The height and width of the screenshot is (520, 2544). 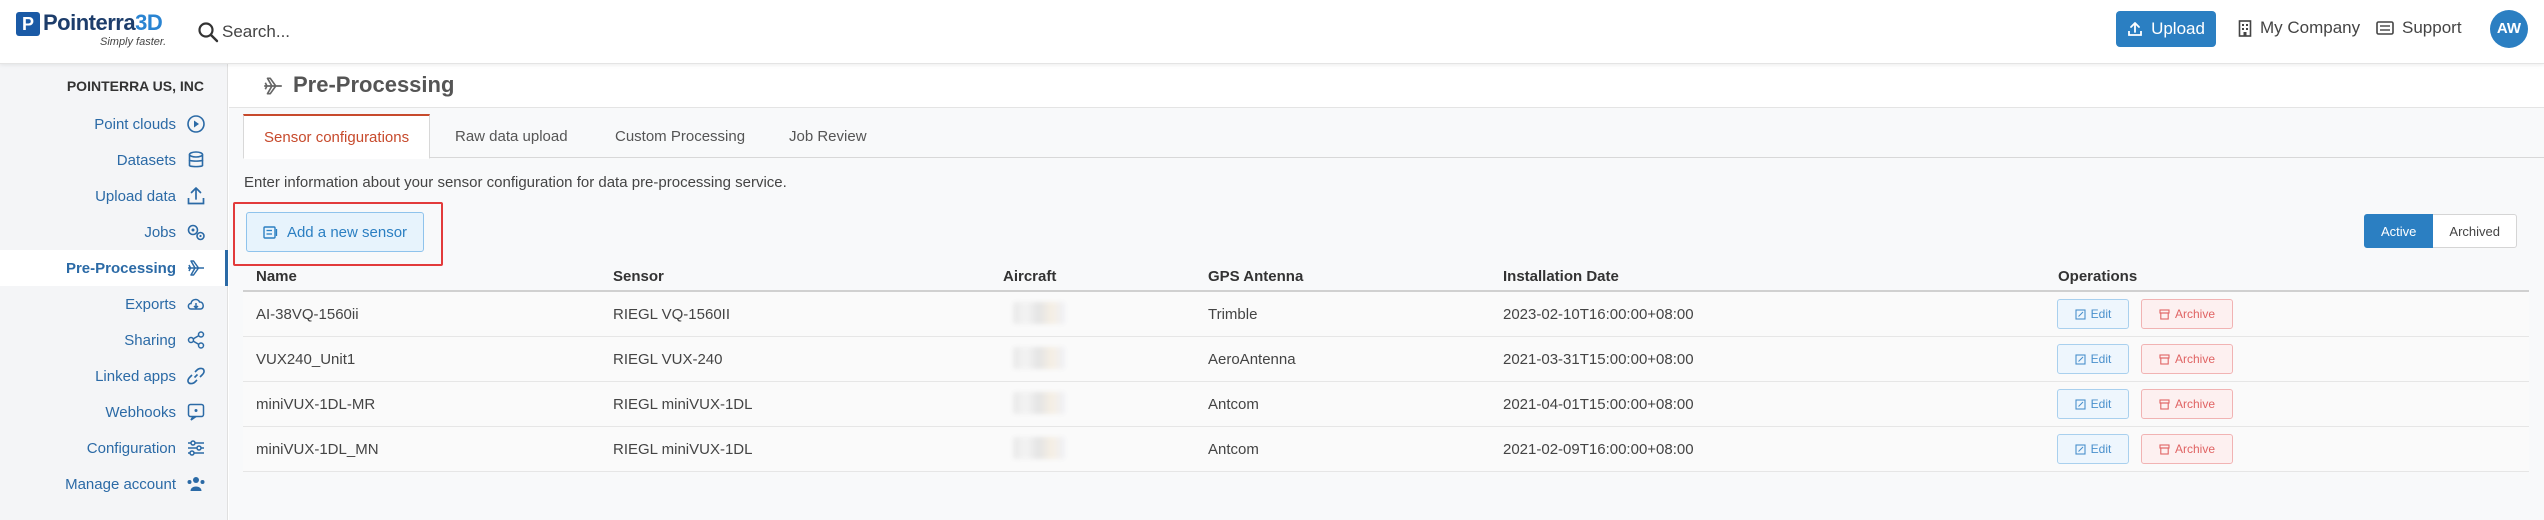 I want to click on column-header-gps: GPS Antenna, so click(x=1256, y=276).